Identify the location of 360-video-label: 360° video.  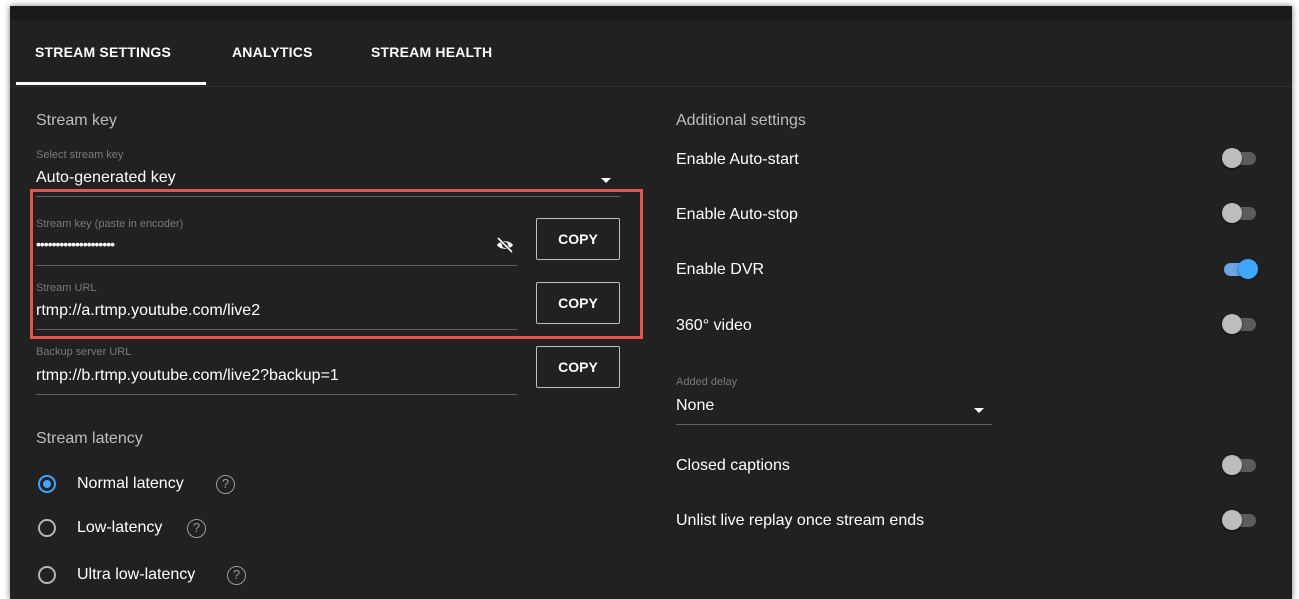
(714, 325).